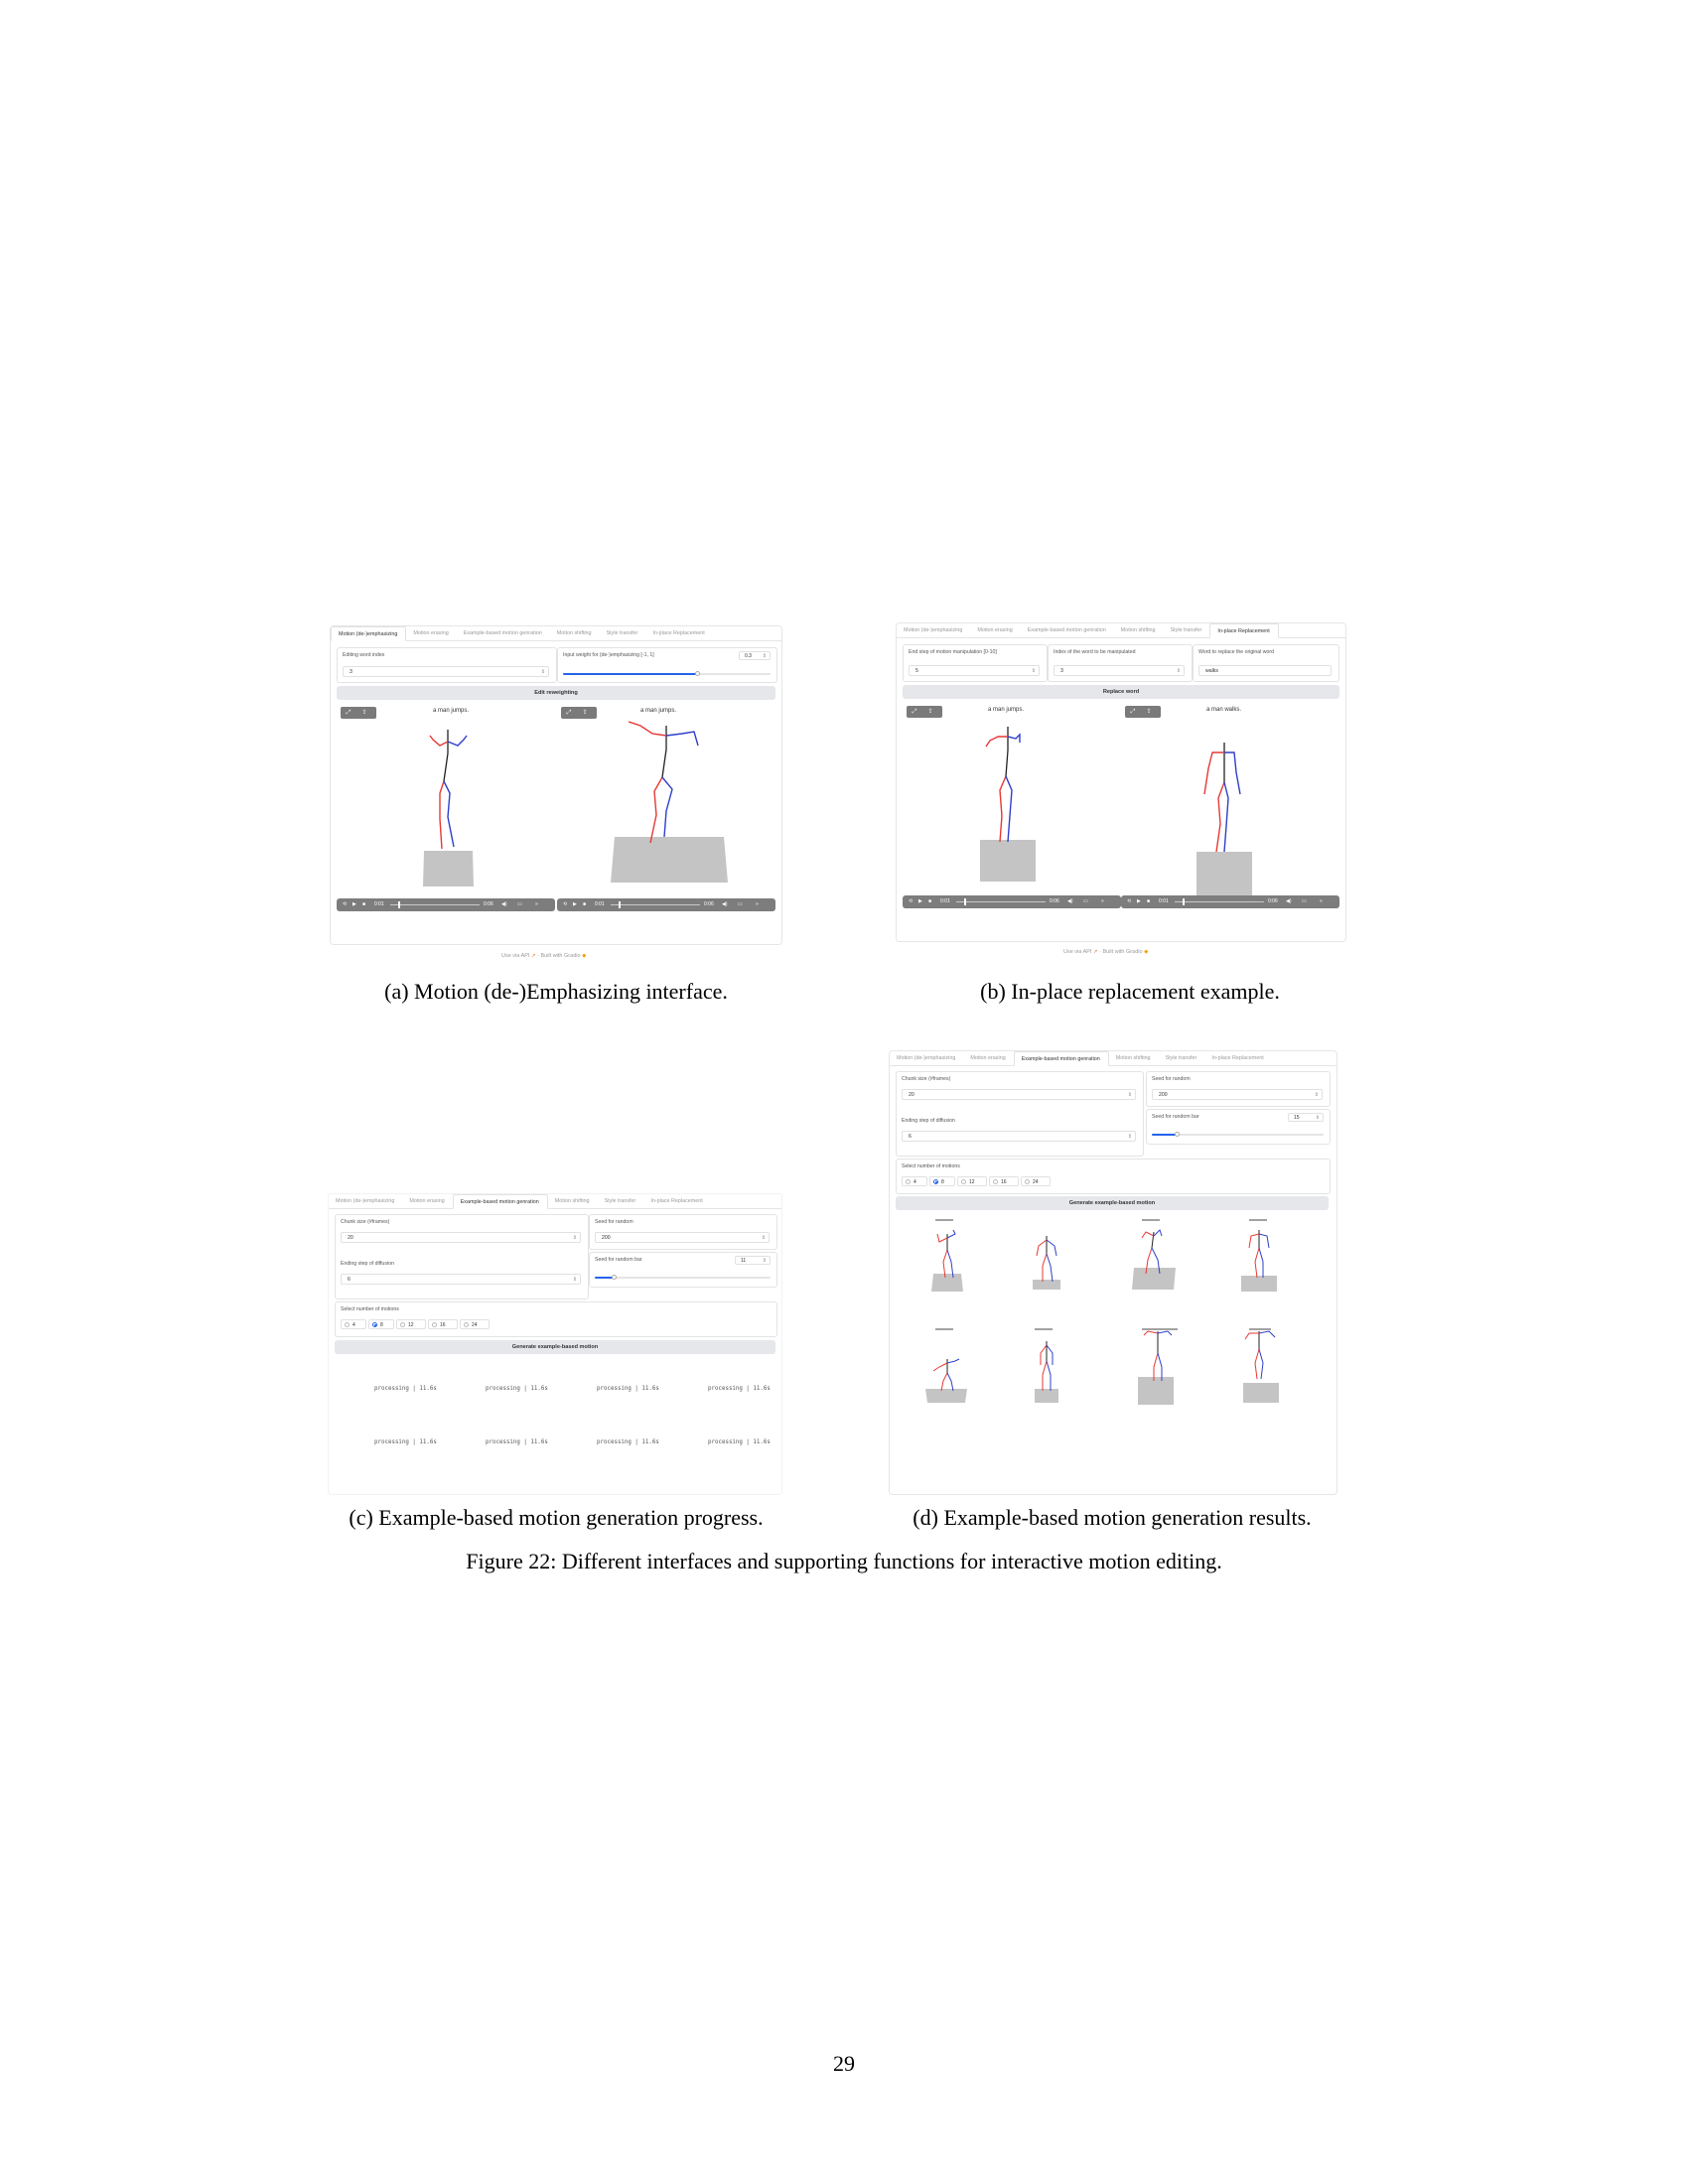  I want to click on radio-option-12: 12, so click(972, 1181).